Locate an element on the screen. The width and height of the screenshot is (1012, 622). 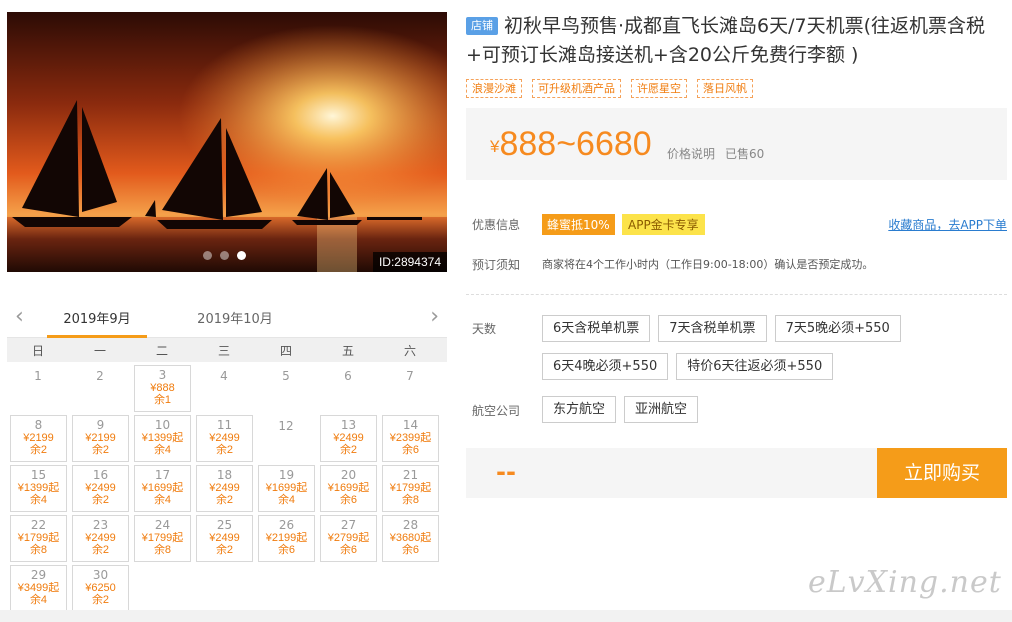
calendar-day-box: 29 ¥3499起 余4 is located at coordinates (38, 588).